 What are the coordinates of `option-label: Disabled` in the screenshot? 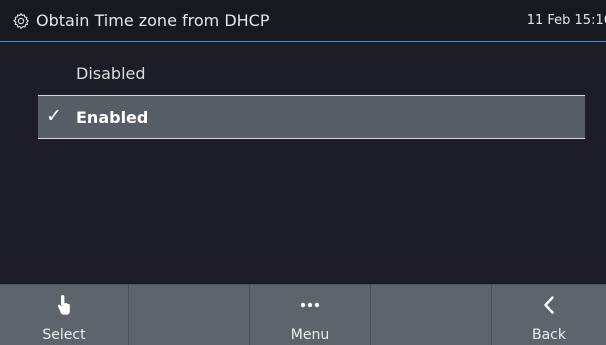 It's located at (111, 73).